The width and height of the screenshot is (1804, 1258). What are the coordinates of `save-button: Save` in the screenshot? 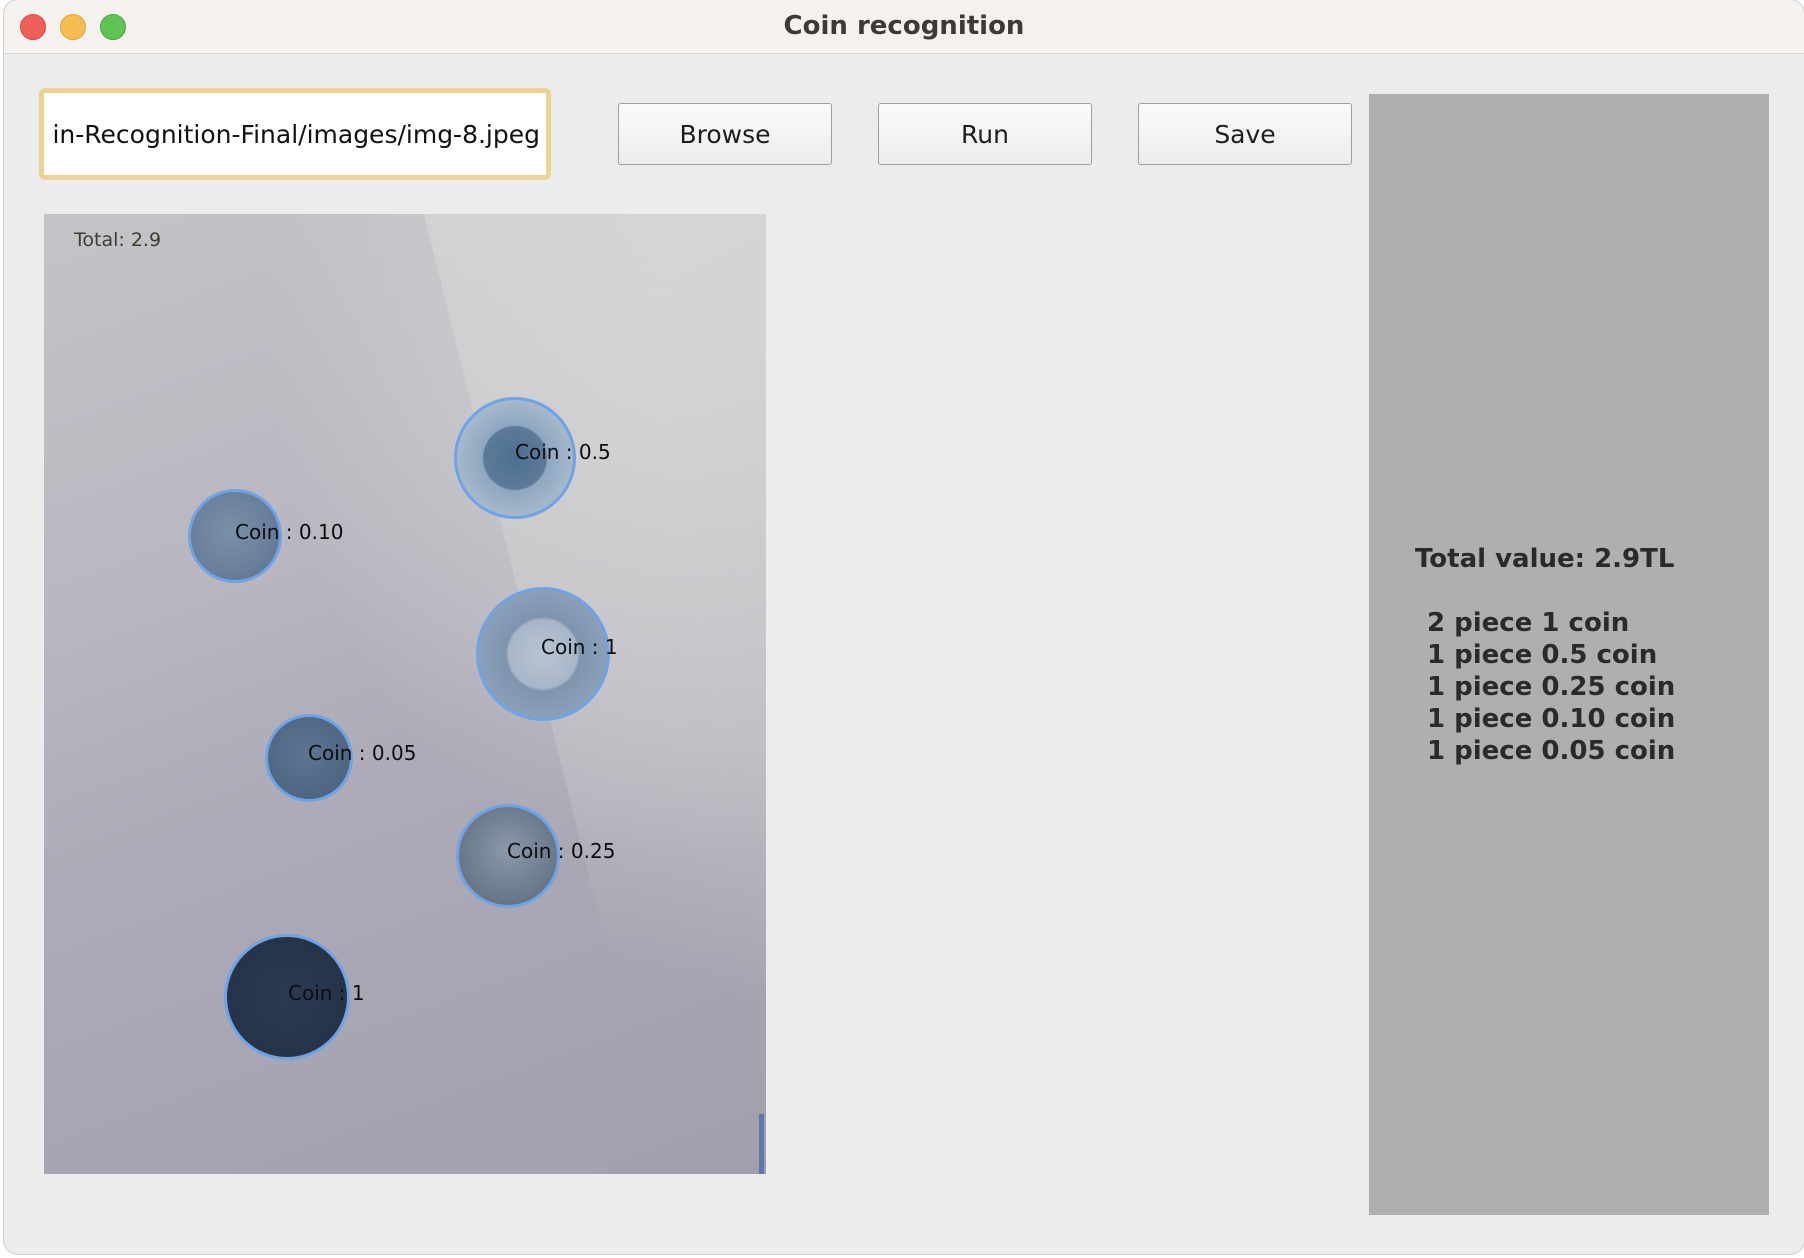 It's located at (1245, 134).